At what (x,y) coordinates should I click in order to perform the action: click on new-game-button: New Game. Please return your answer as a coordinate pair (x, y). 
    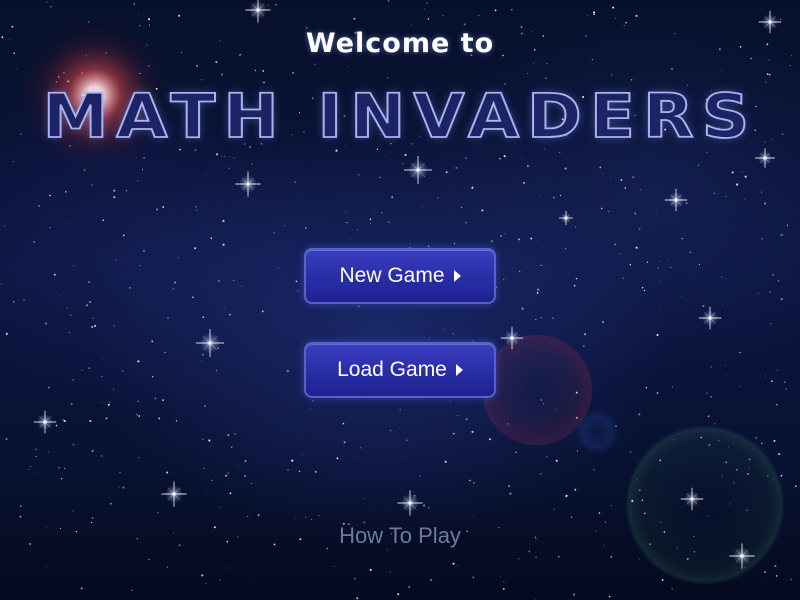
    Looking at the image, I should click on (400, 276).